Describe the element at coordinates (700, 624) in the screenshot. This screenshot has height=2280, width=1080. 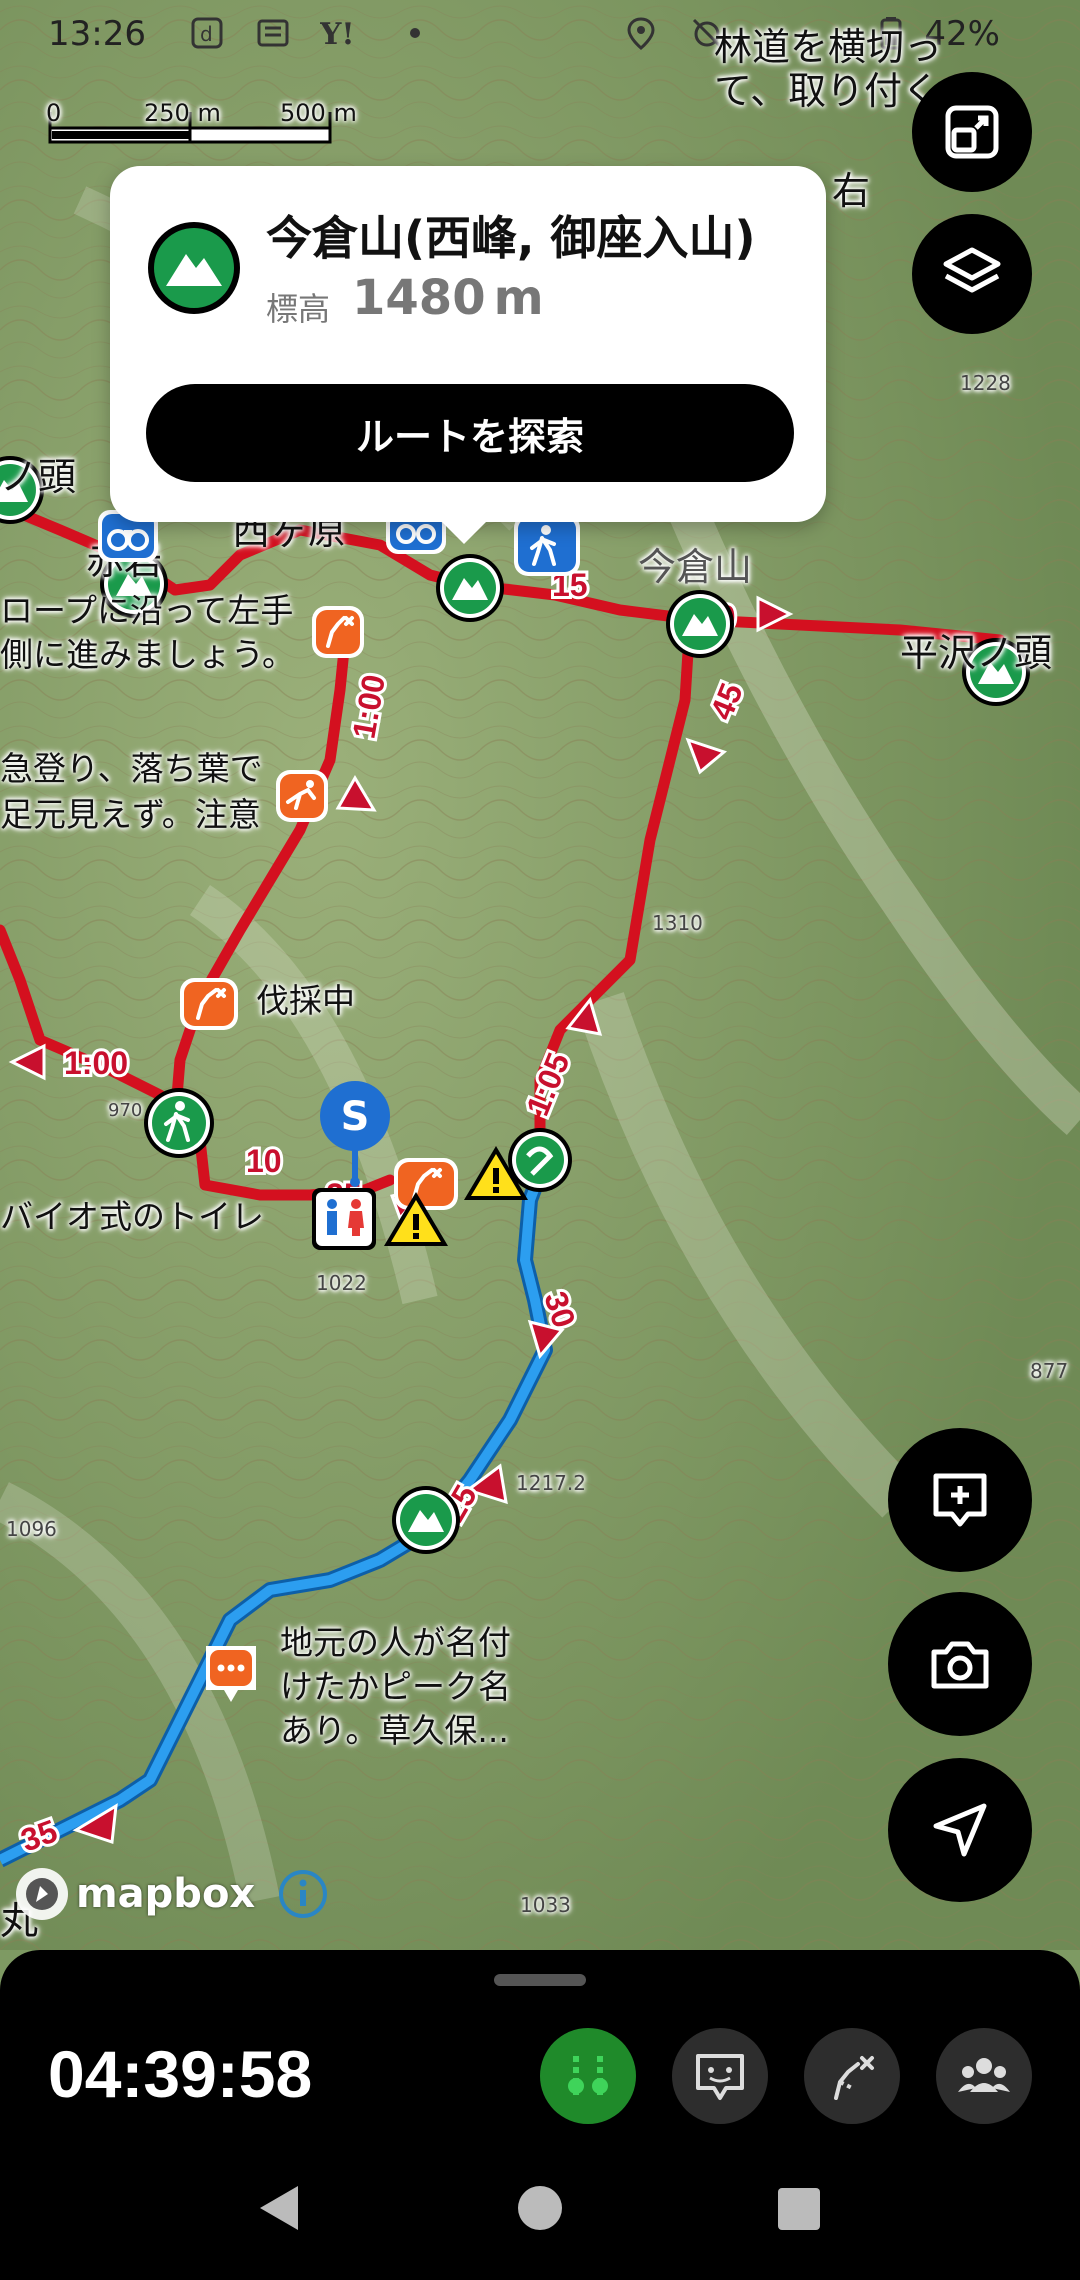
I see `peak-imakurayama-east-marker` at that location.